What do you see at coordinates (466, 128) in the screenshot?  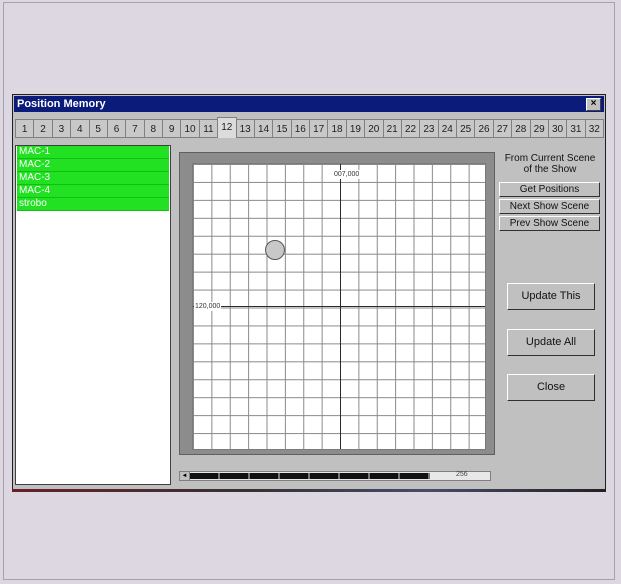 I see `tab-25: 25` at bounding box center [466, 128].